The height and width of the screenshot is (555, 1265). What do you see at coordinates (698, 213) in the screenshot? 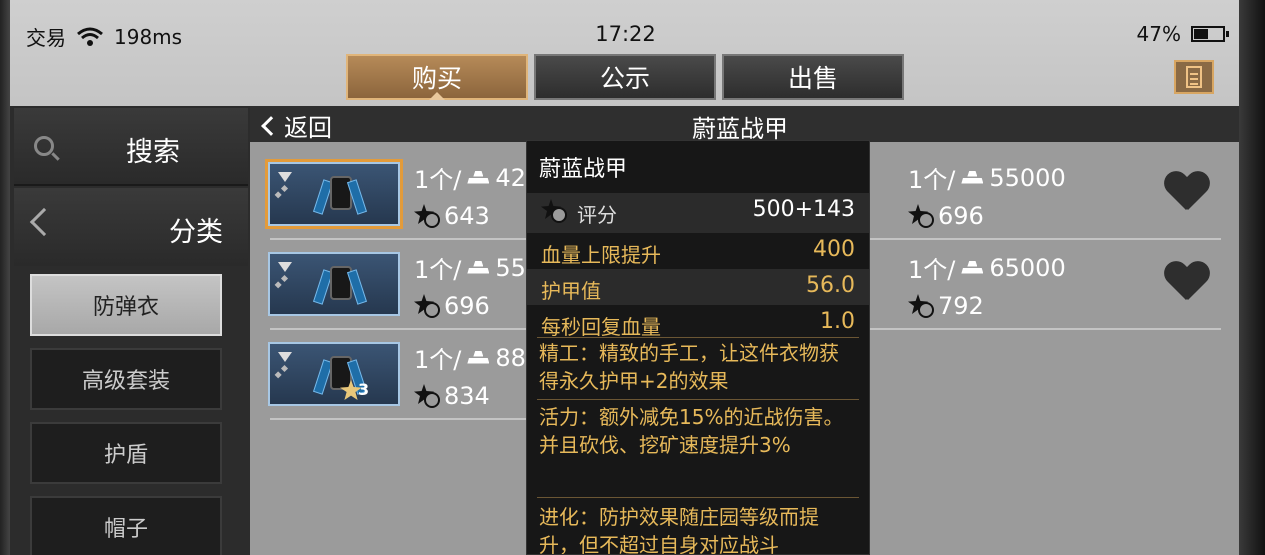
I see `tooltip-score-row: 评分 500+143` at bounding box center [698, 213].